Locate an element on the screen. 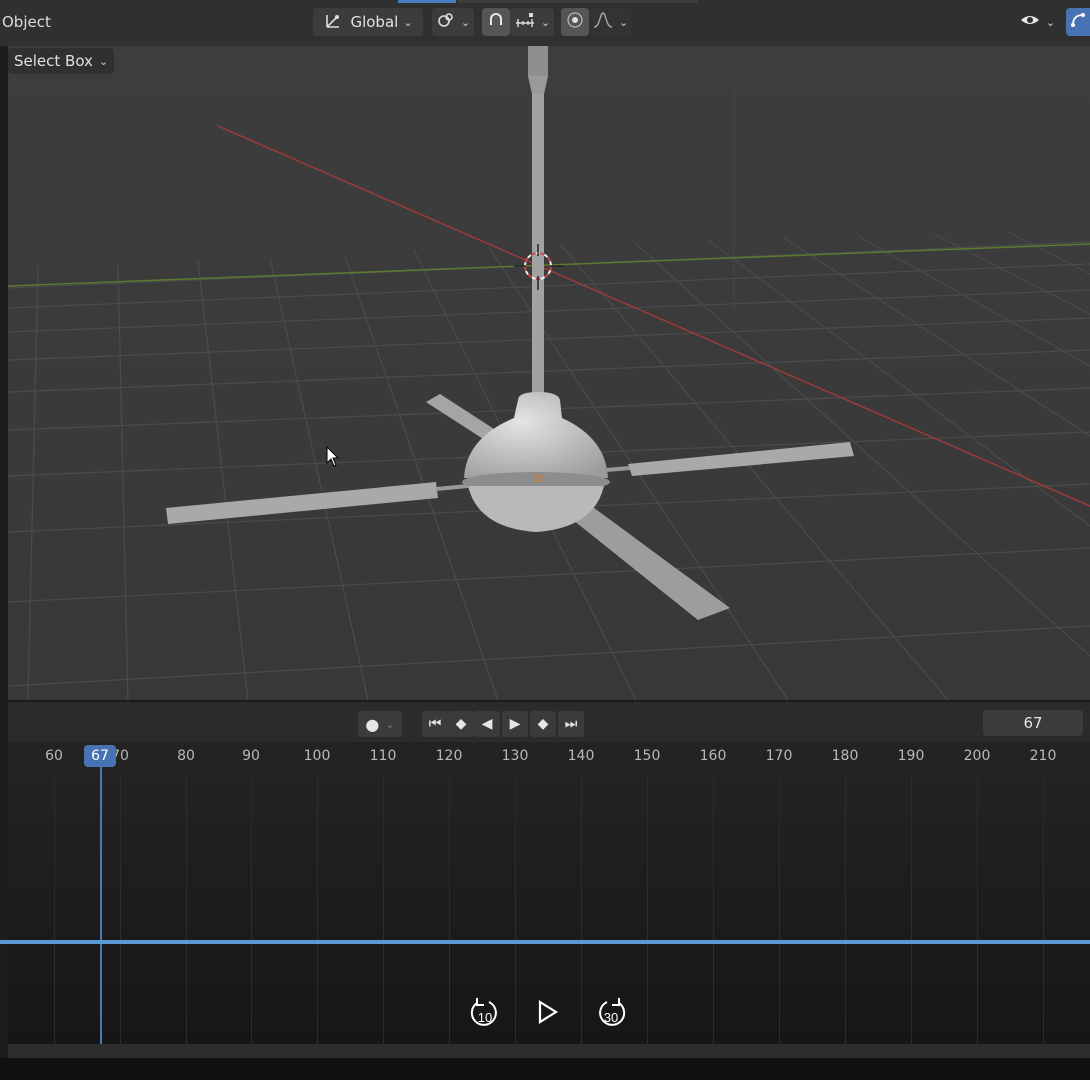 This screenshot has height=1080, width=1090. transform-orientation-icon is located at coordinates (334, 22).